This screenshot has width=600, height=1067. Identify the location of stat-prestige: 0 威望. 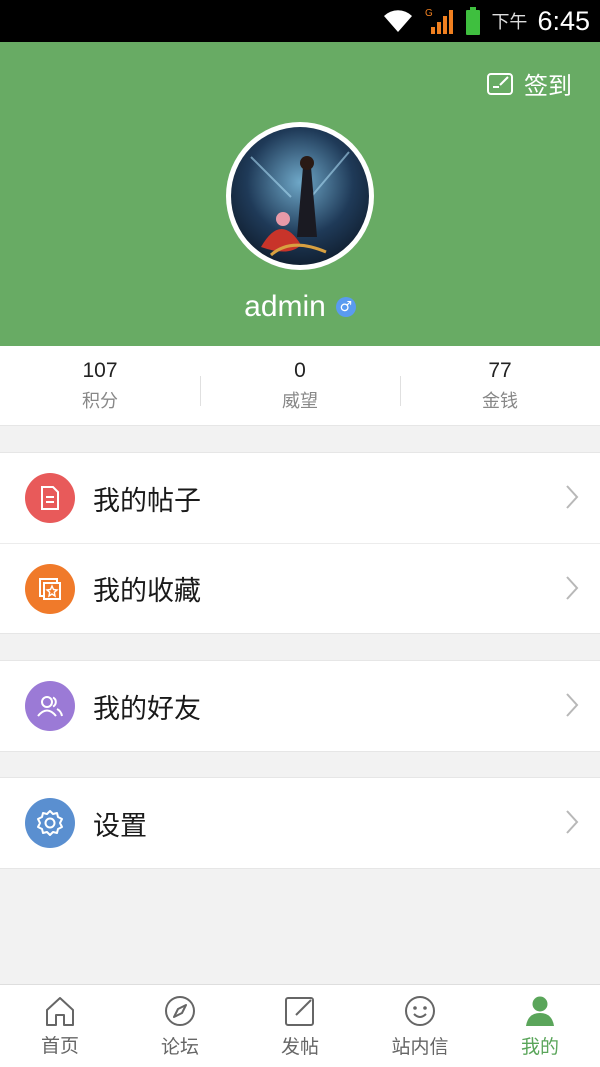
(300, 385).